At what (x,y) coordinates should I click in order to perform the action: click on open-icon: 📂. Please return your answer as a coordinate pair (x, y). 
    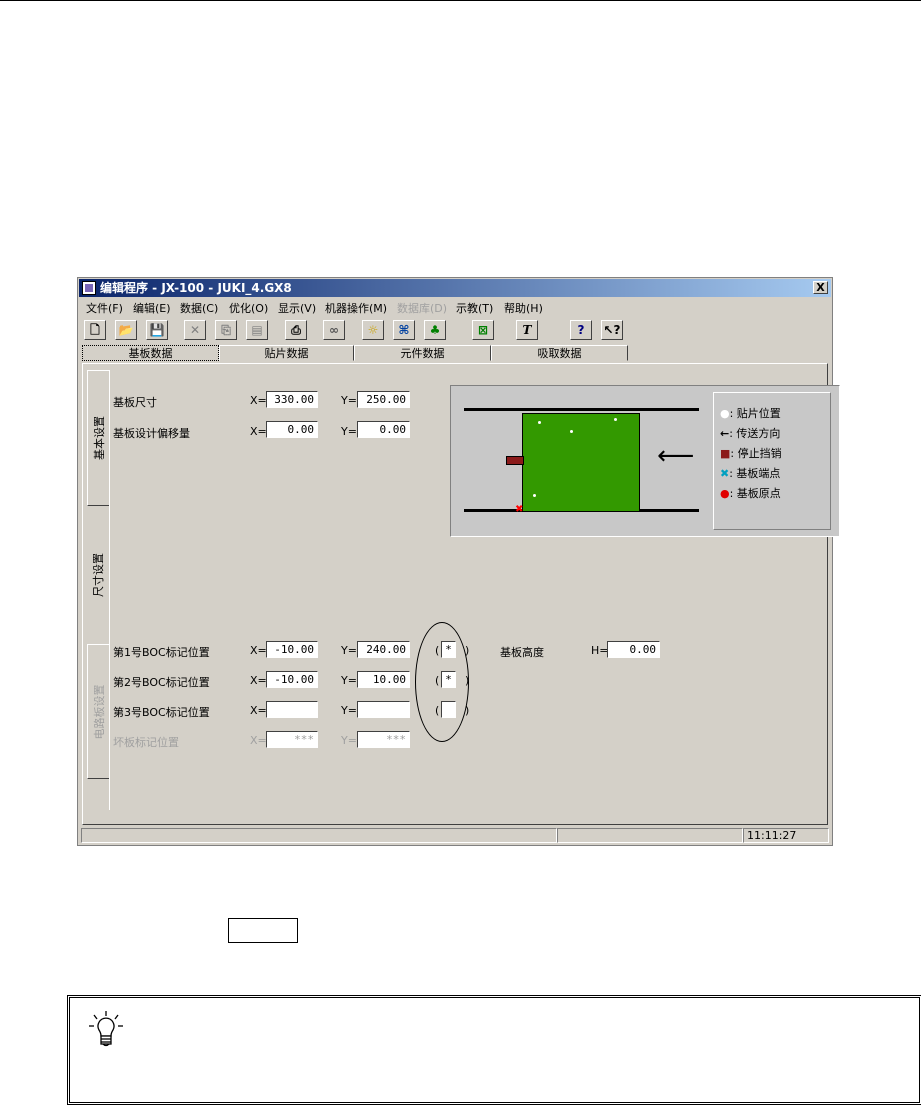
    Looking at the image, I should click on (126, 330).